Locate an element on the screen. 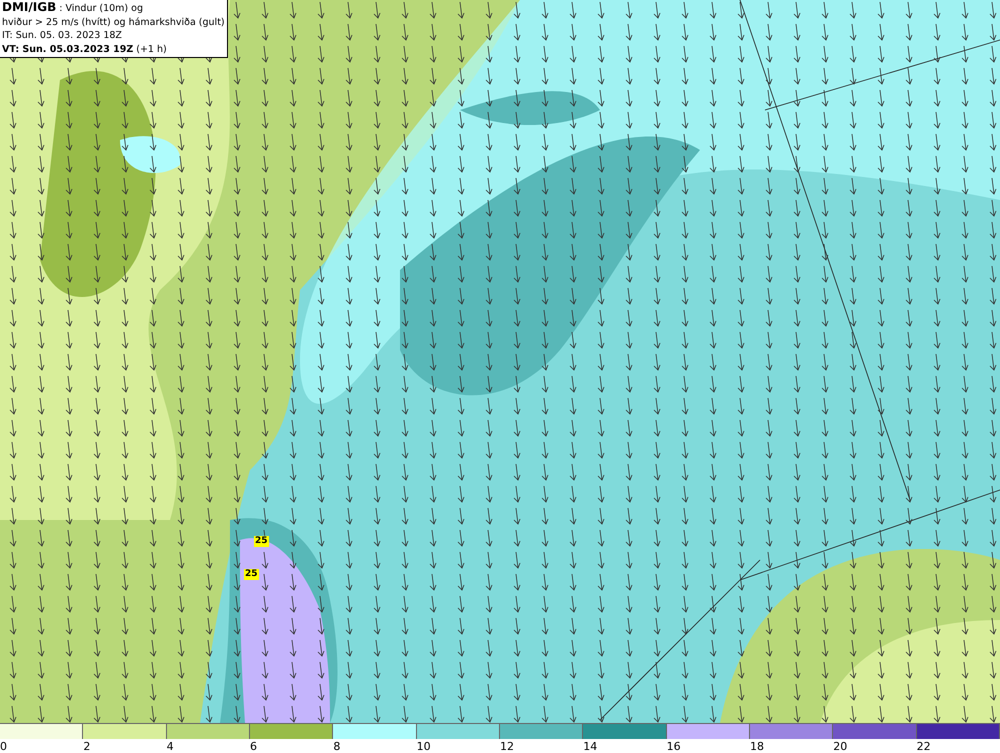 Image resolution: width=1000 pixels, height=753 pixels. valid-time: VT: Sun. 05.03.2023 19Z is located at coordinates (68, 49).